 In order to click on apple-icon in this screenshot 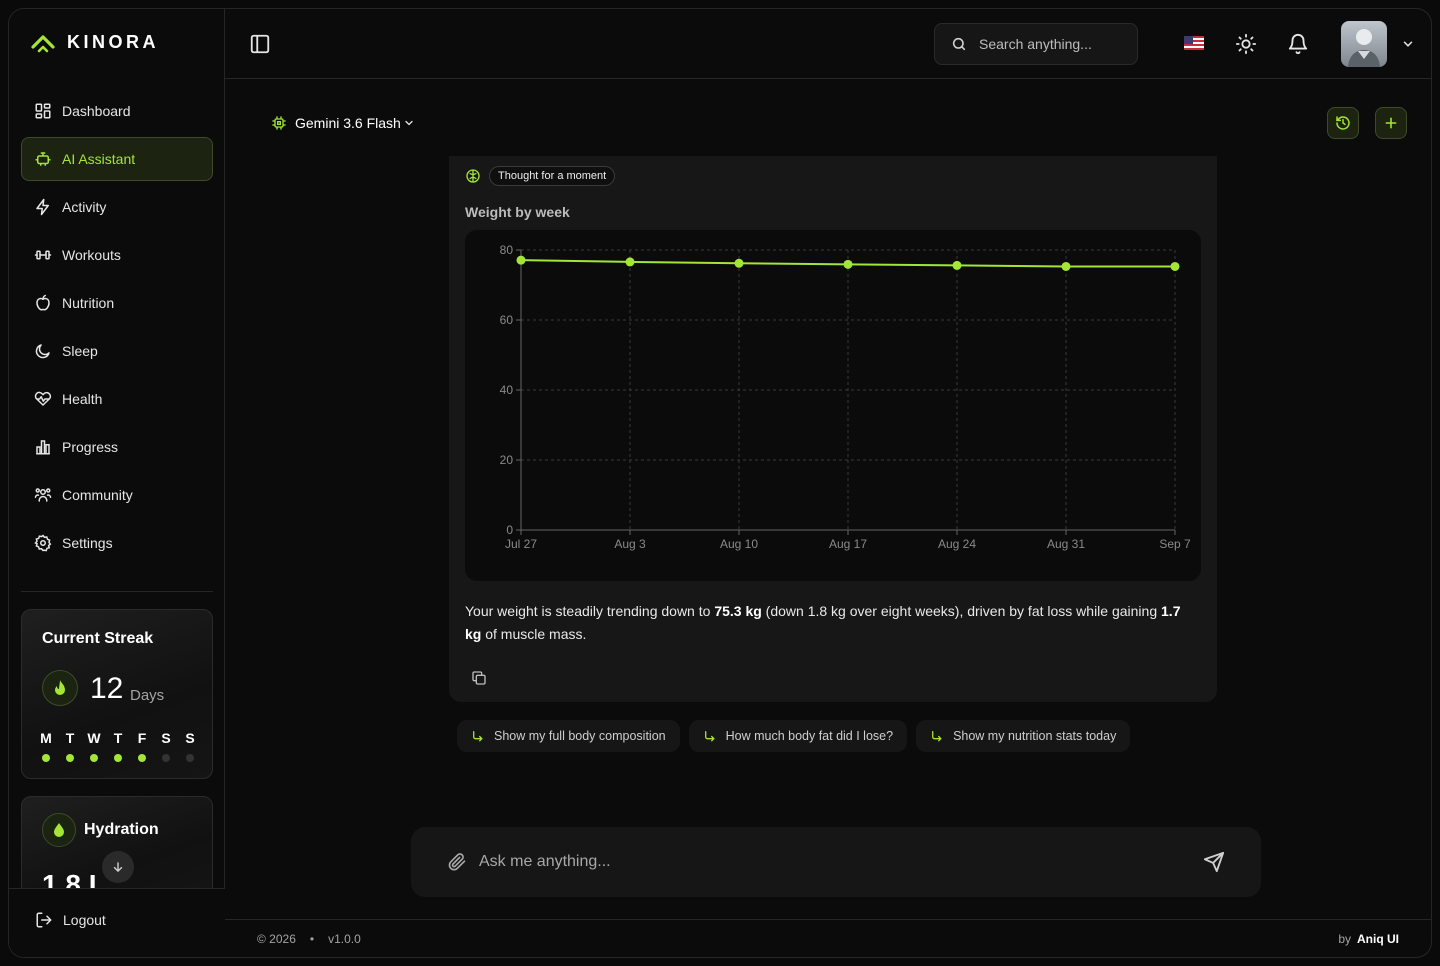, I will do `click(43, 302)`.